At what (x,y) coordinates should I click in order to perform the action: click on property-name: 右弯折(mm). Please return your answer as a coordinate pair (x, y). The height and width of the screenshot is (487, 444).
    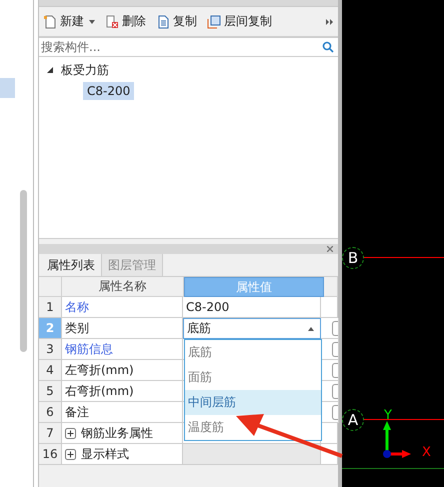
    Looking at the image, I should click on (99, 391).